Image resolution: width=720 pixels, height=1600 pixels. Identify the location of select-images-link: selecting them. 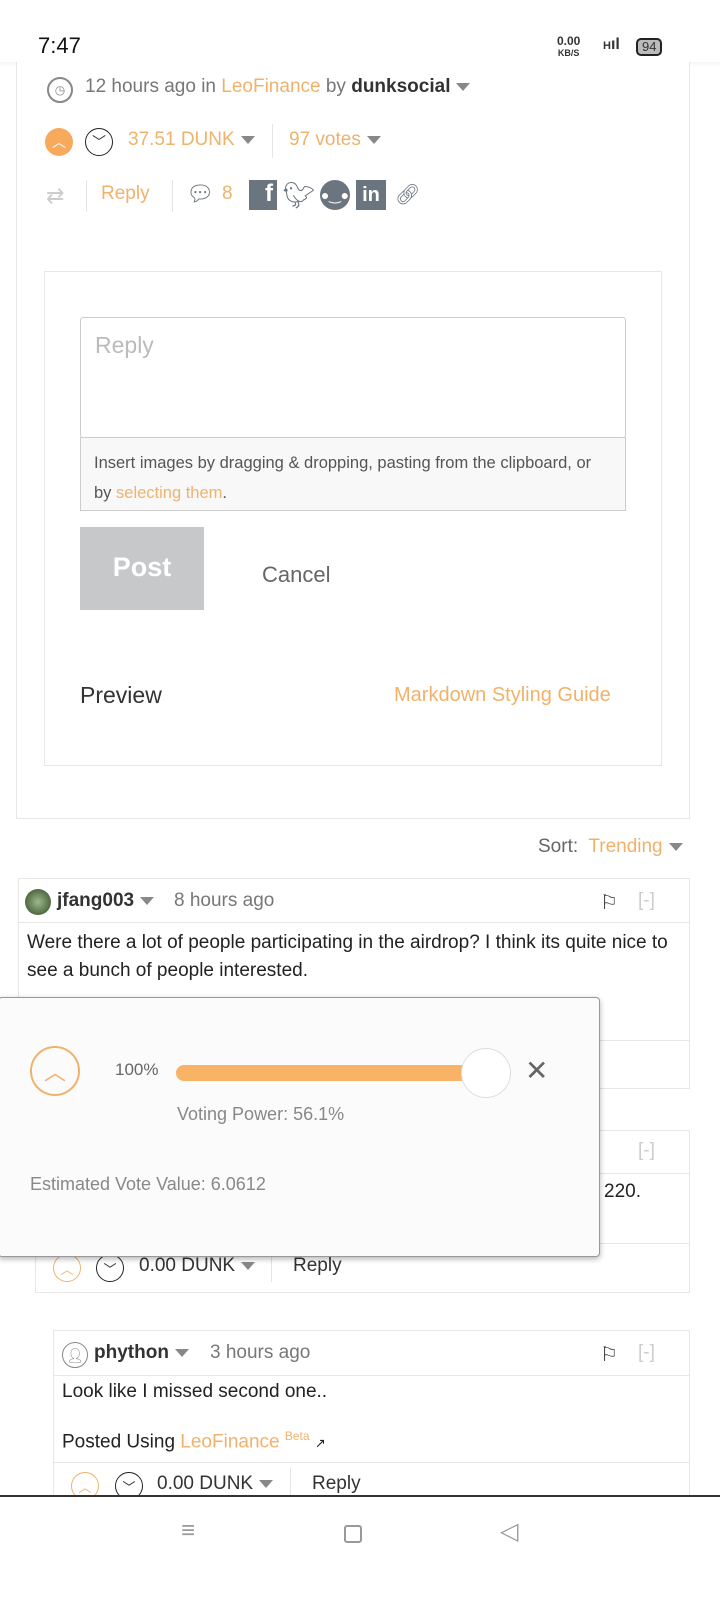
(169, 493).